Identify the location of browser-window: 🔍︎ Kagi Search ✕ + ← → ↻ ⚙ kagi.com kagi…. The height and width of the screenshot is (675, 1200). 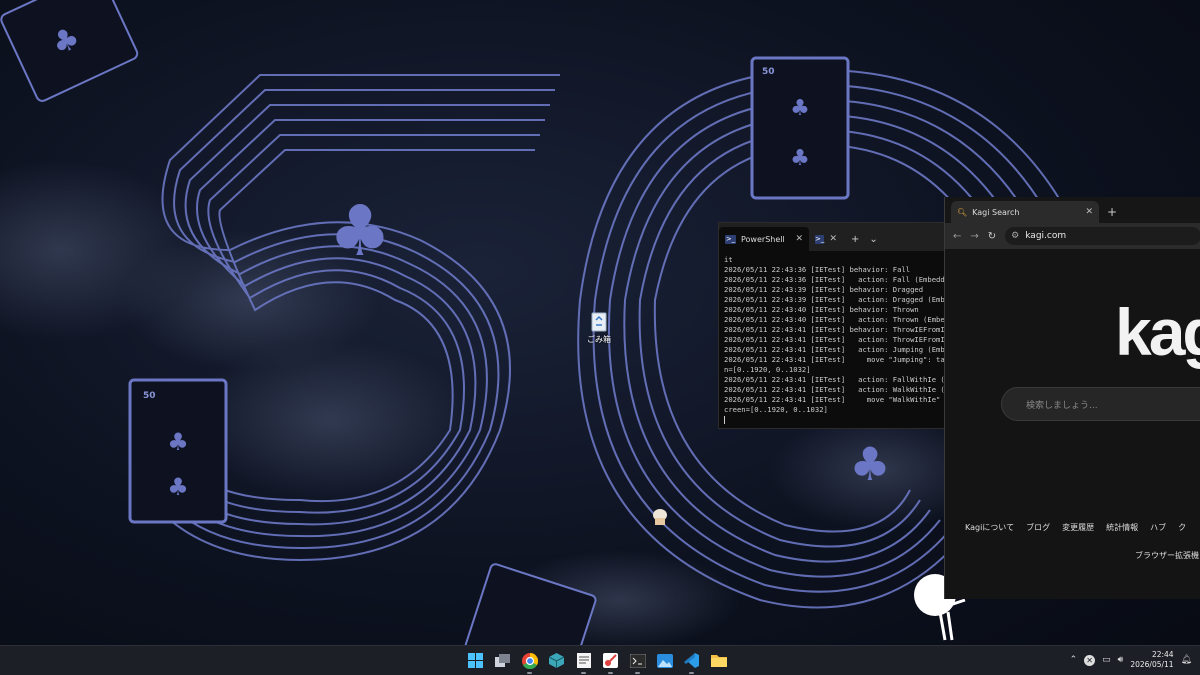
(1072, 398).